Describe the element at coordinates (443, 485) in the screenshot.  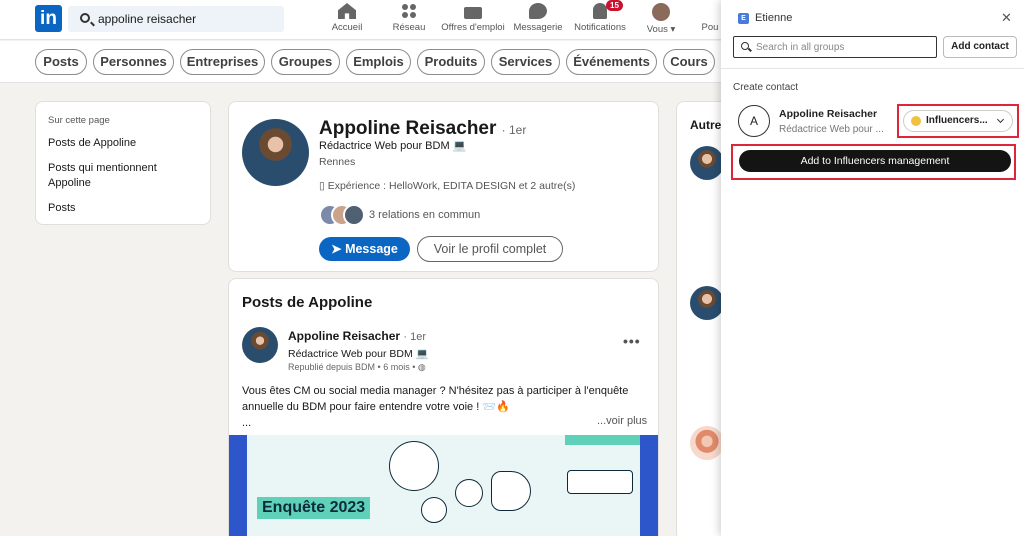
I see `post-image: Enquête 2023` at that location.